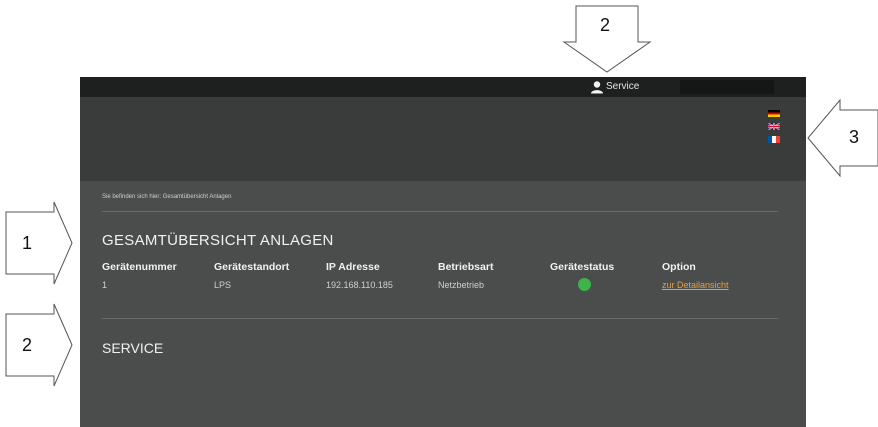 Image resolution: width=878 pixels, height=427 pixels. What do you see at coordinates (622, 87) in the screenshot?
I see `service-link: Service` at bounding box center [622, 87].